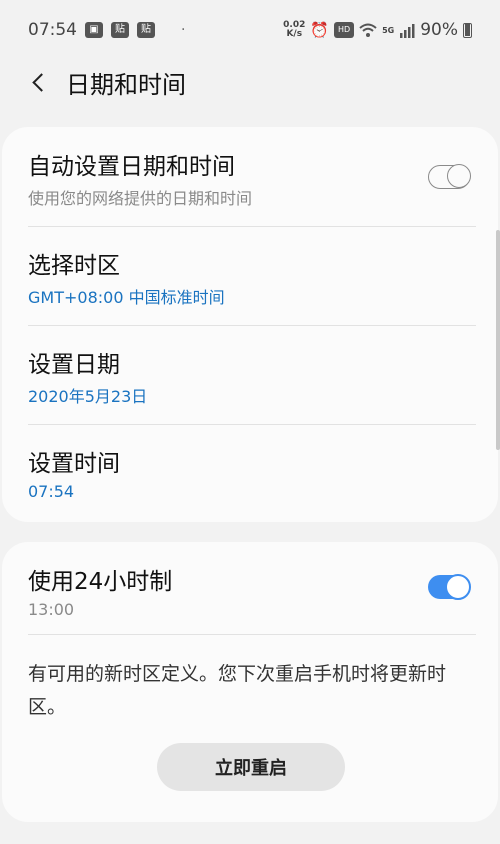 Image resolution: width=500 pixels, height=844 pixels. I want to click on 24-hour-format-title: 使用24小时制, so click(100, 582).